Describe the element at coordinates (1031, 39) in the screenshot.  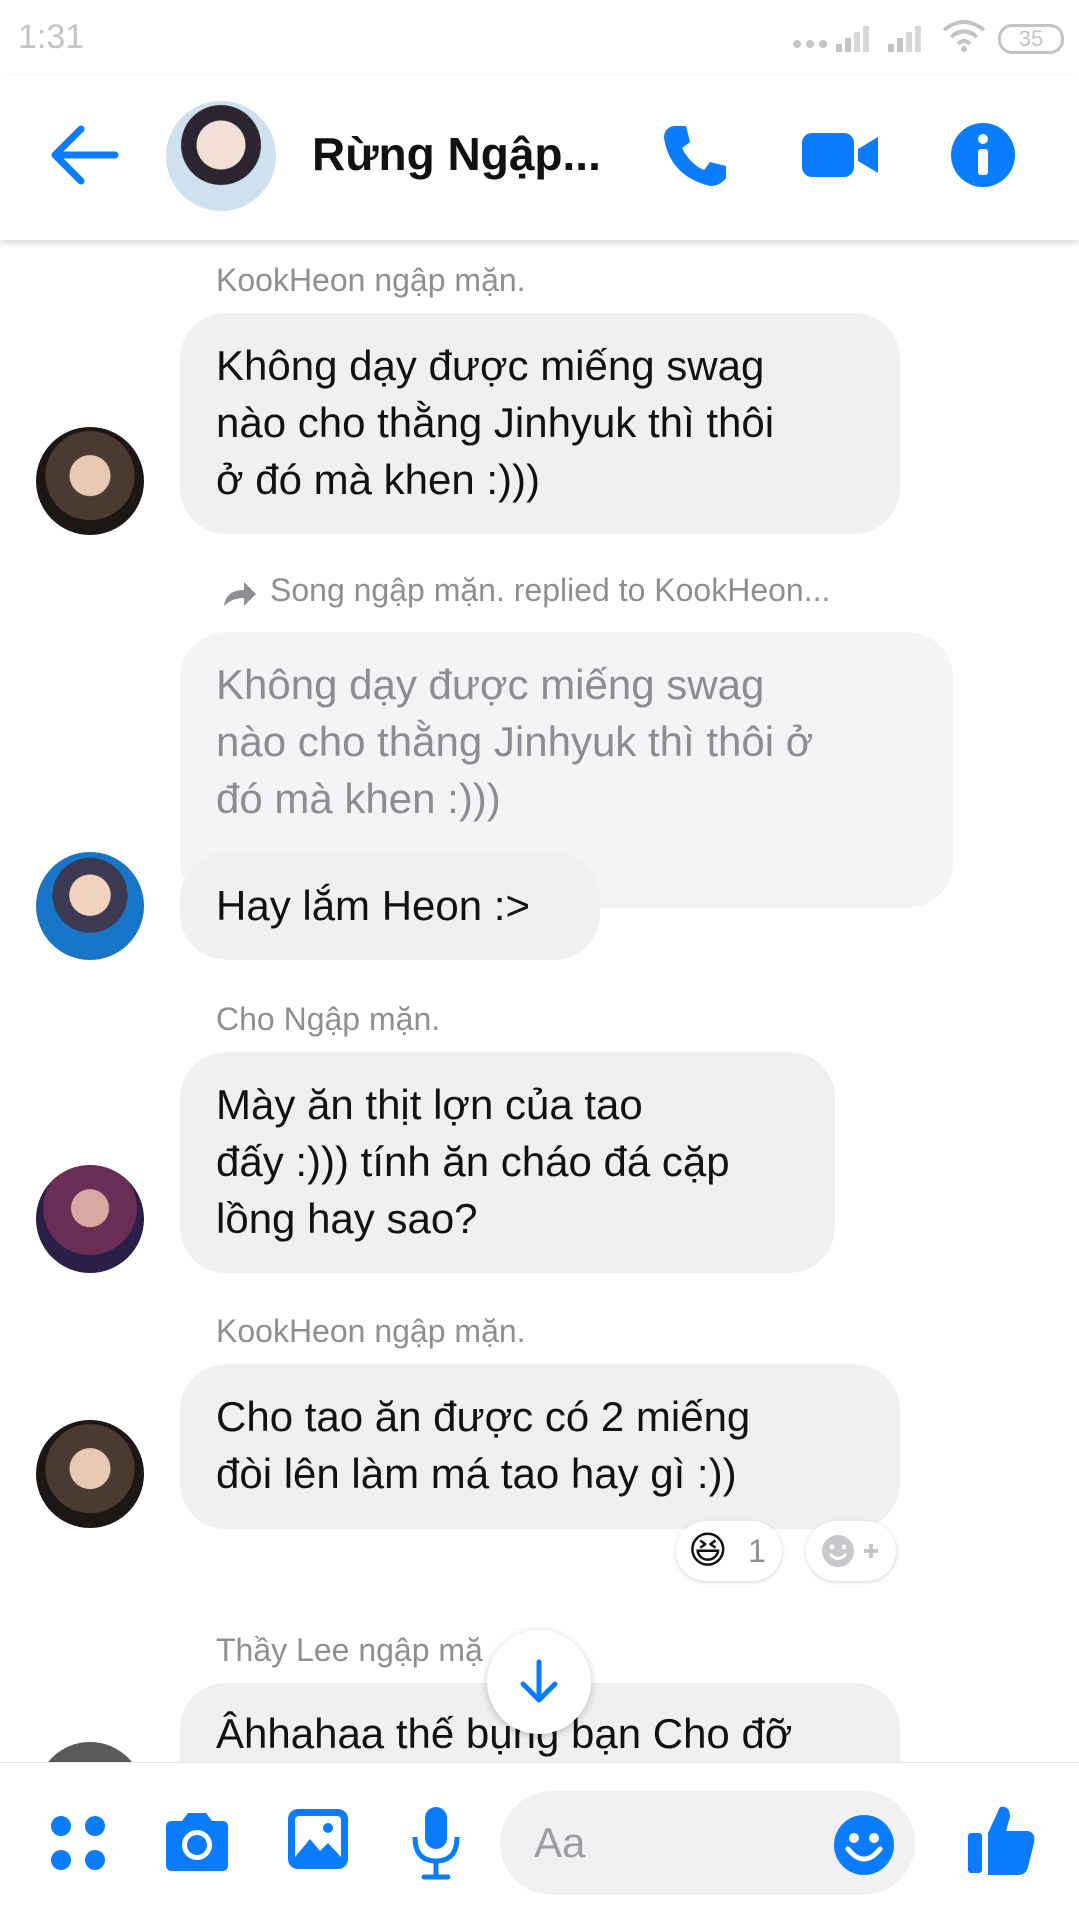
I see `battery-indicator: 35` at that location.